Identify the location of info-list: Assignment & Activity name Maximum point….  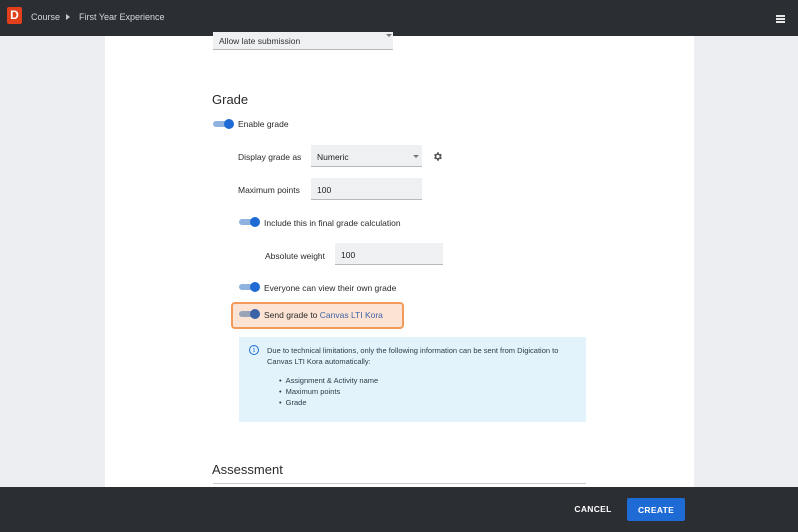
(329, 391).